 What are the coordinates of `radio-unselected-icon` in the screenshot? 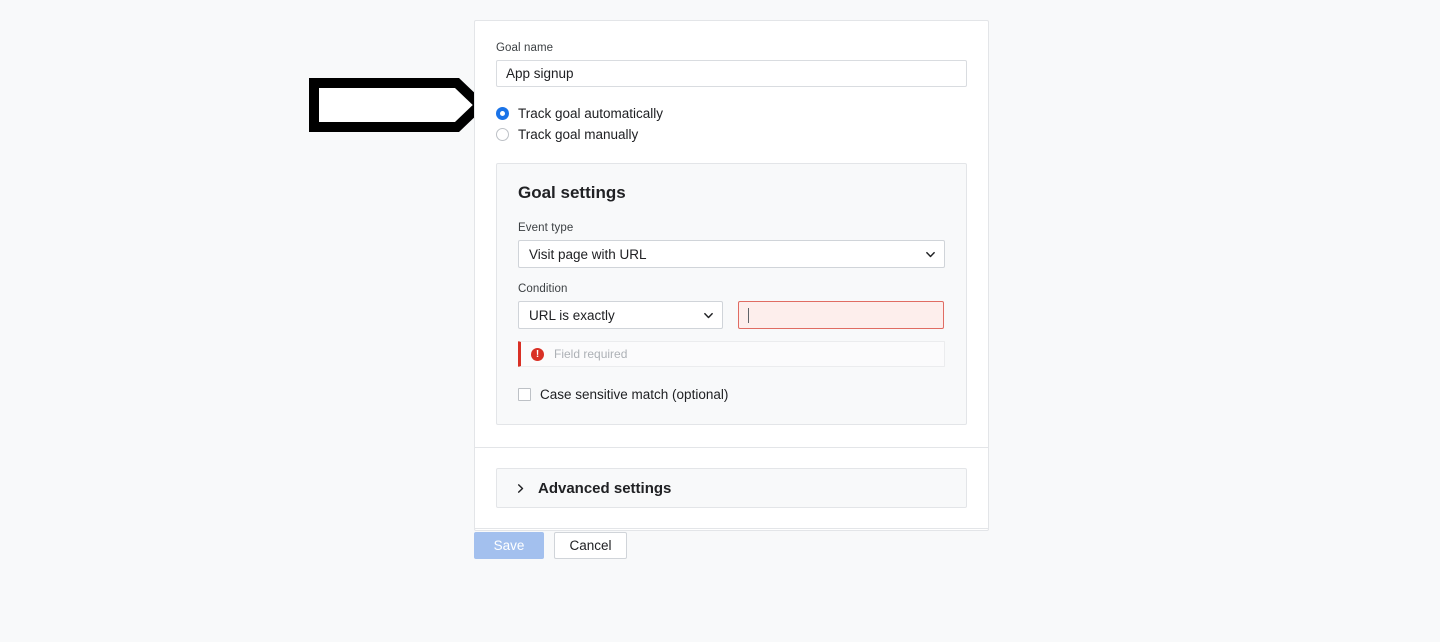 It's located at (502, 134).